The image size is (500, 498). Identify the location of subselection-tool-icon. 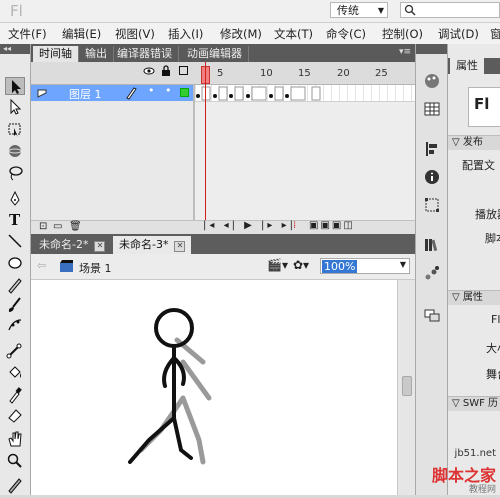
(15, 107).